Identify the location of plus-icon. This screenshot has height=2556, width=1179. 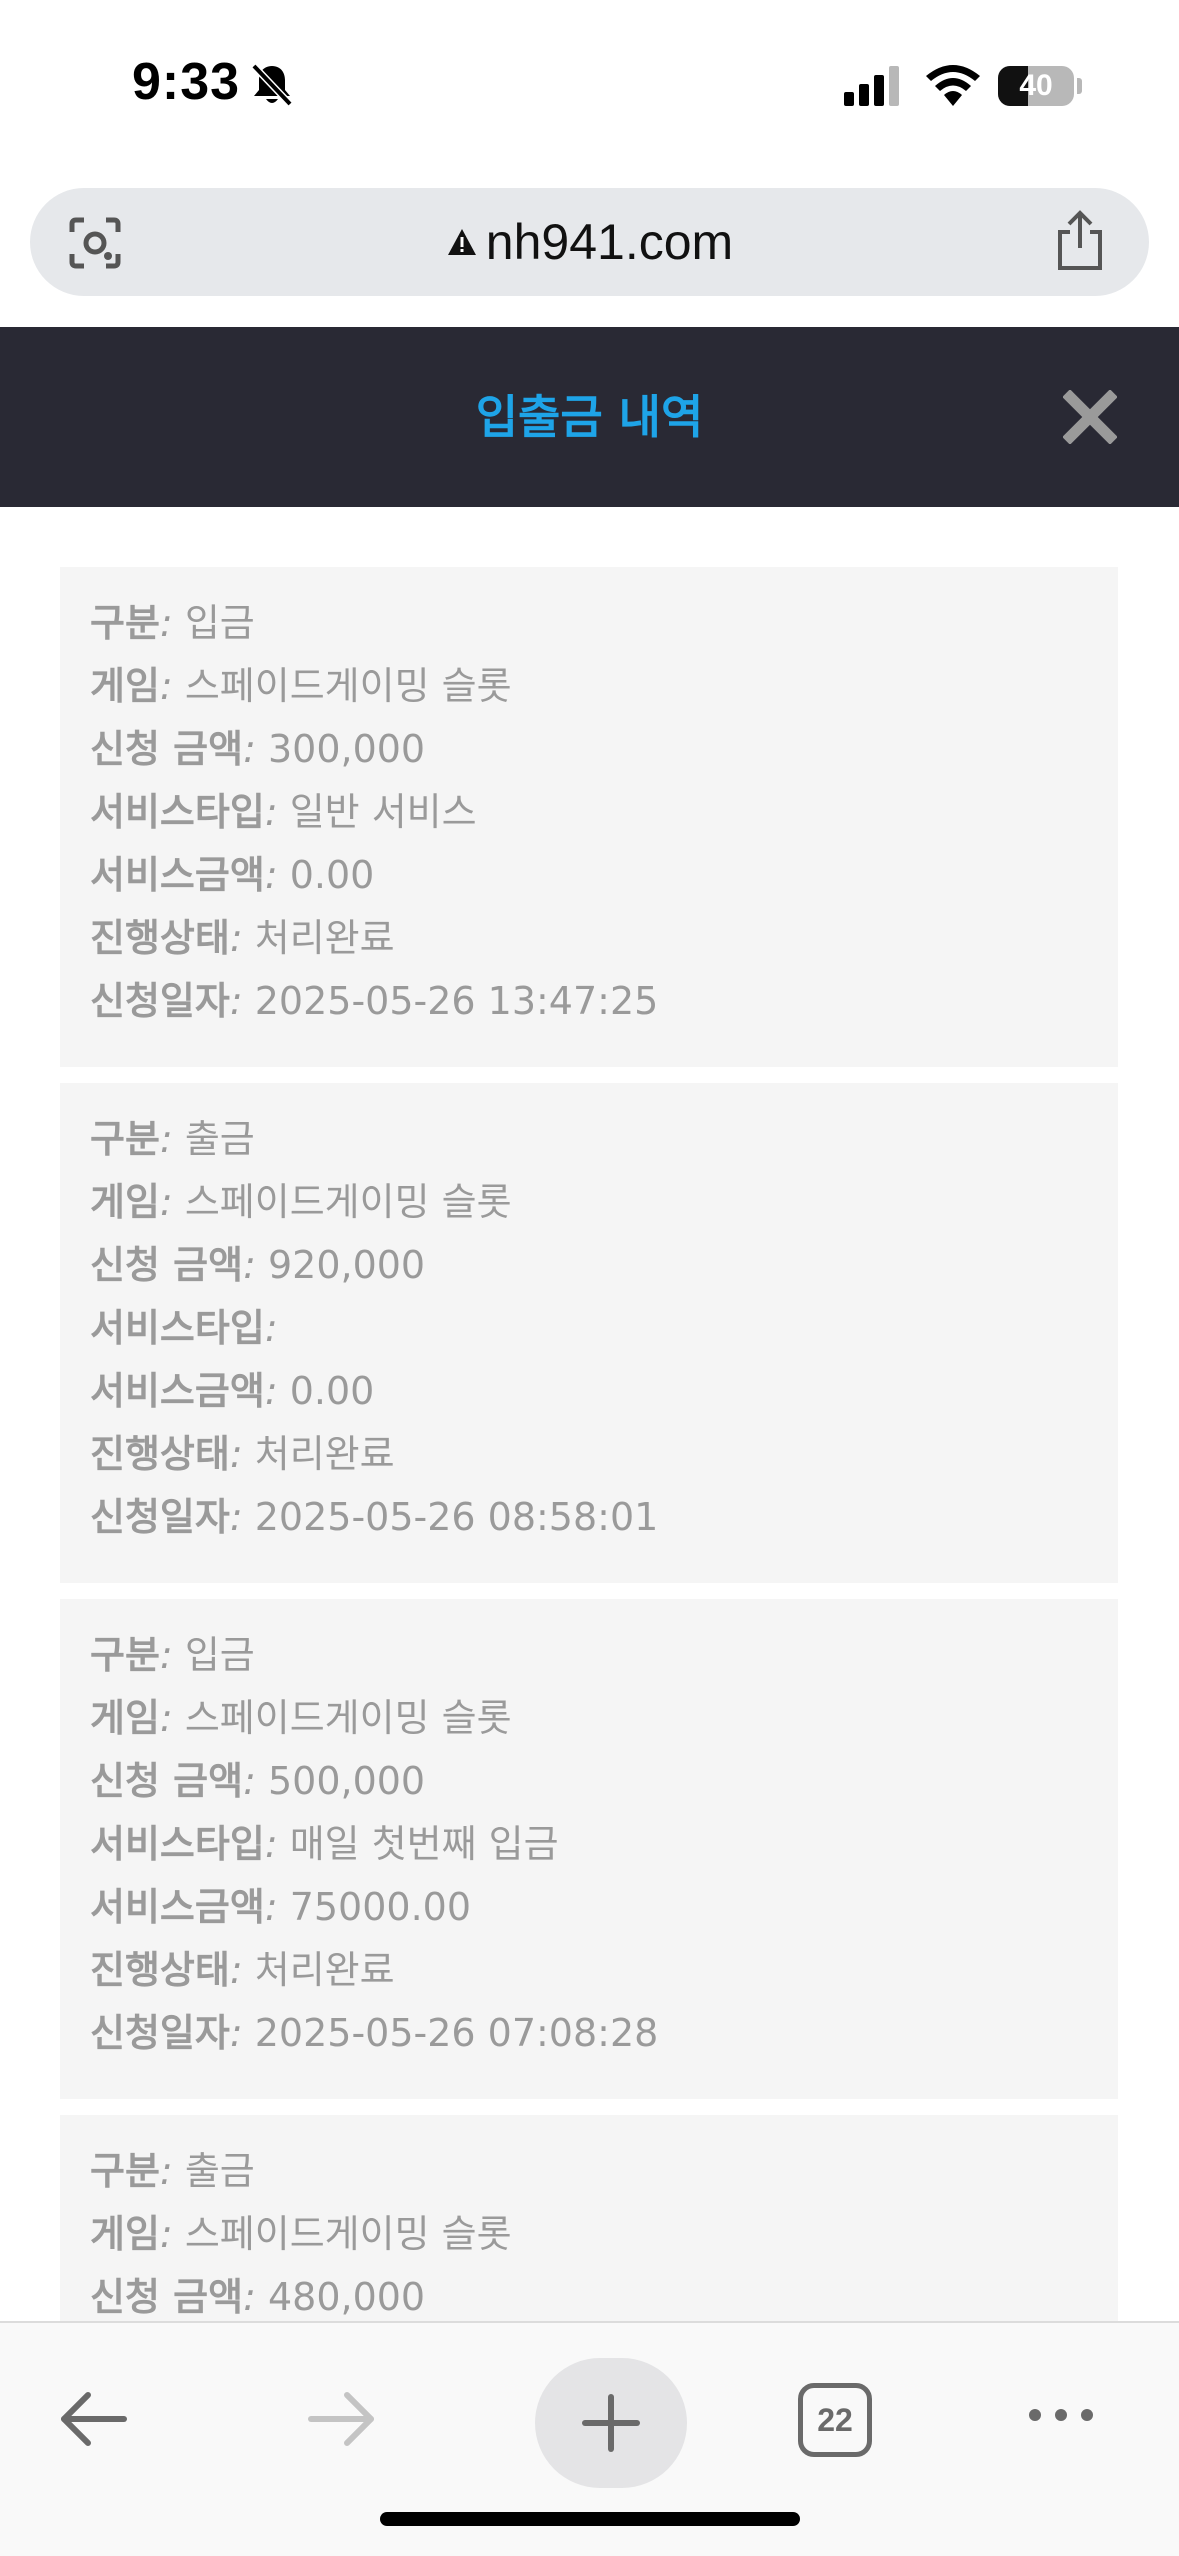
(611, 2425).